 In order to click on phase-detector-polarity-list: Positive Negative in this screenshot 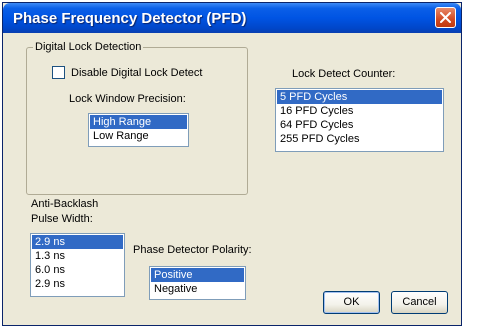, I will do `click(197, 283)`.